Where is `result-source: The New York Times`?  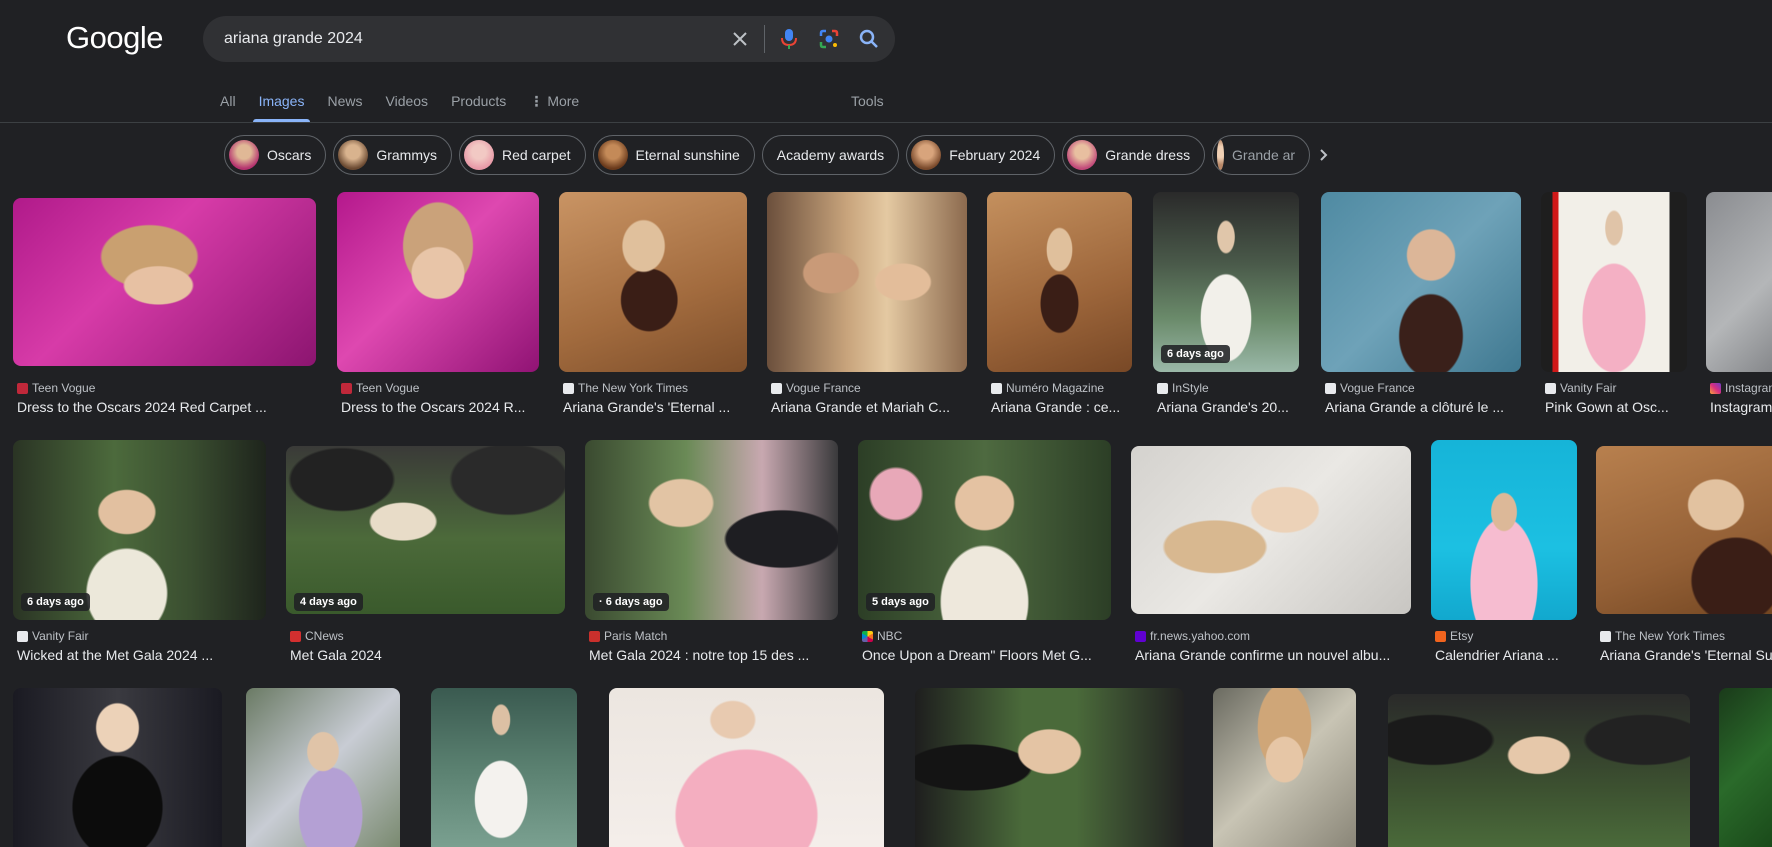 result-source: The New York Times is located at coordinates (1662, 636).